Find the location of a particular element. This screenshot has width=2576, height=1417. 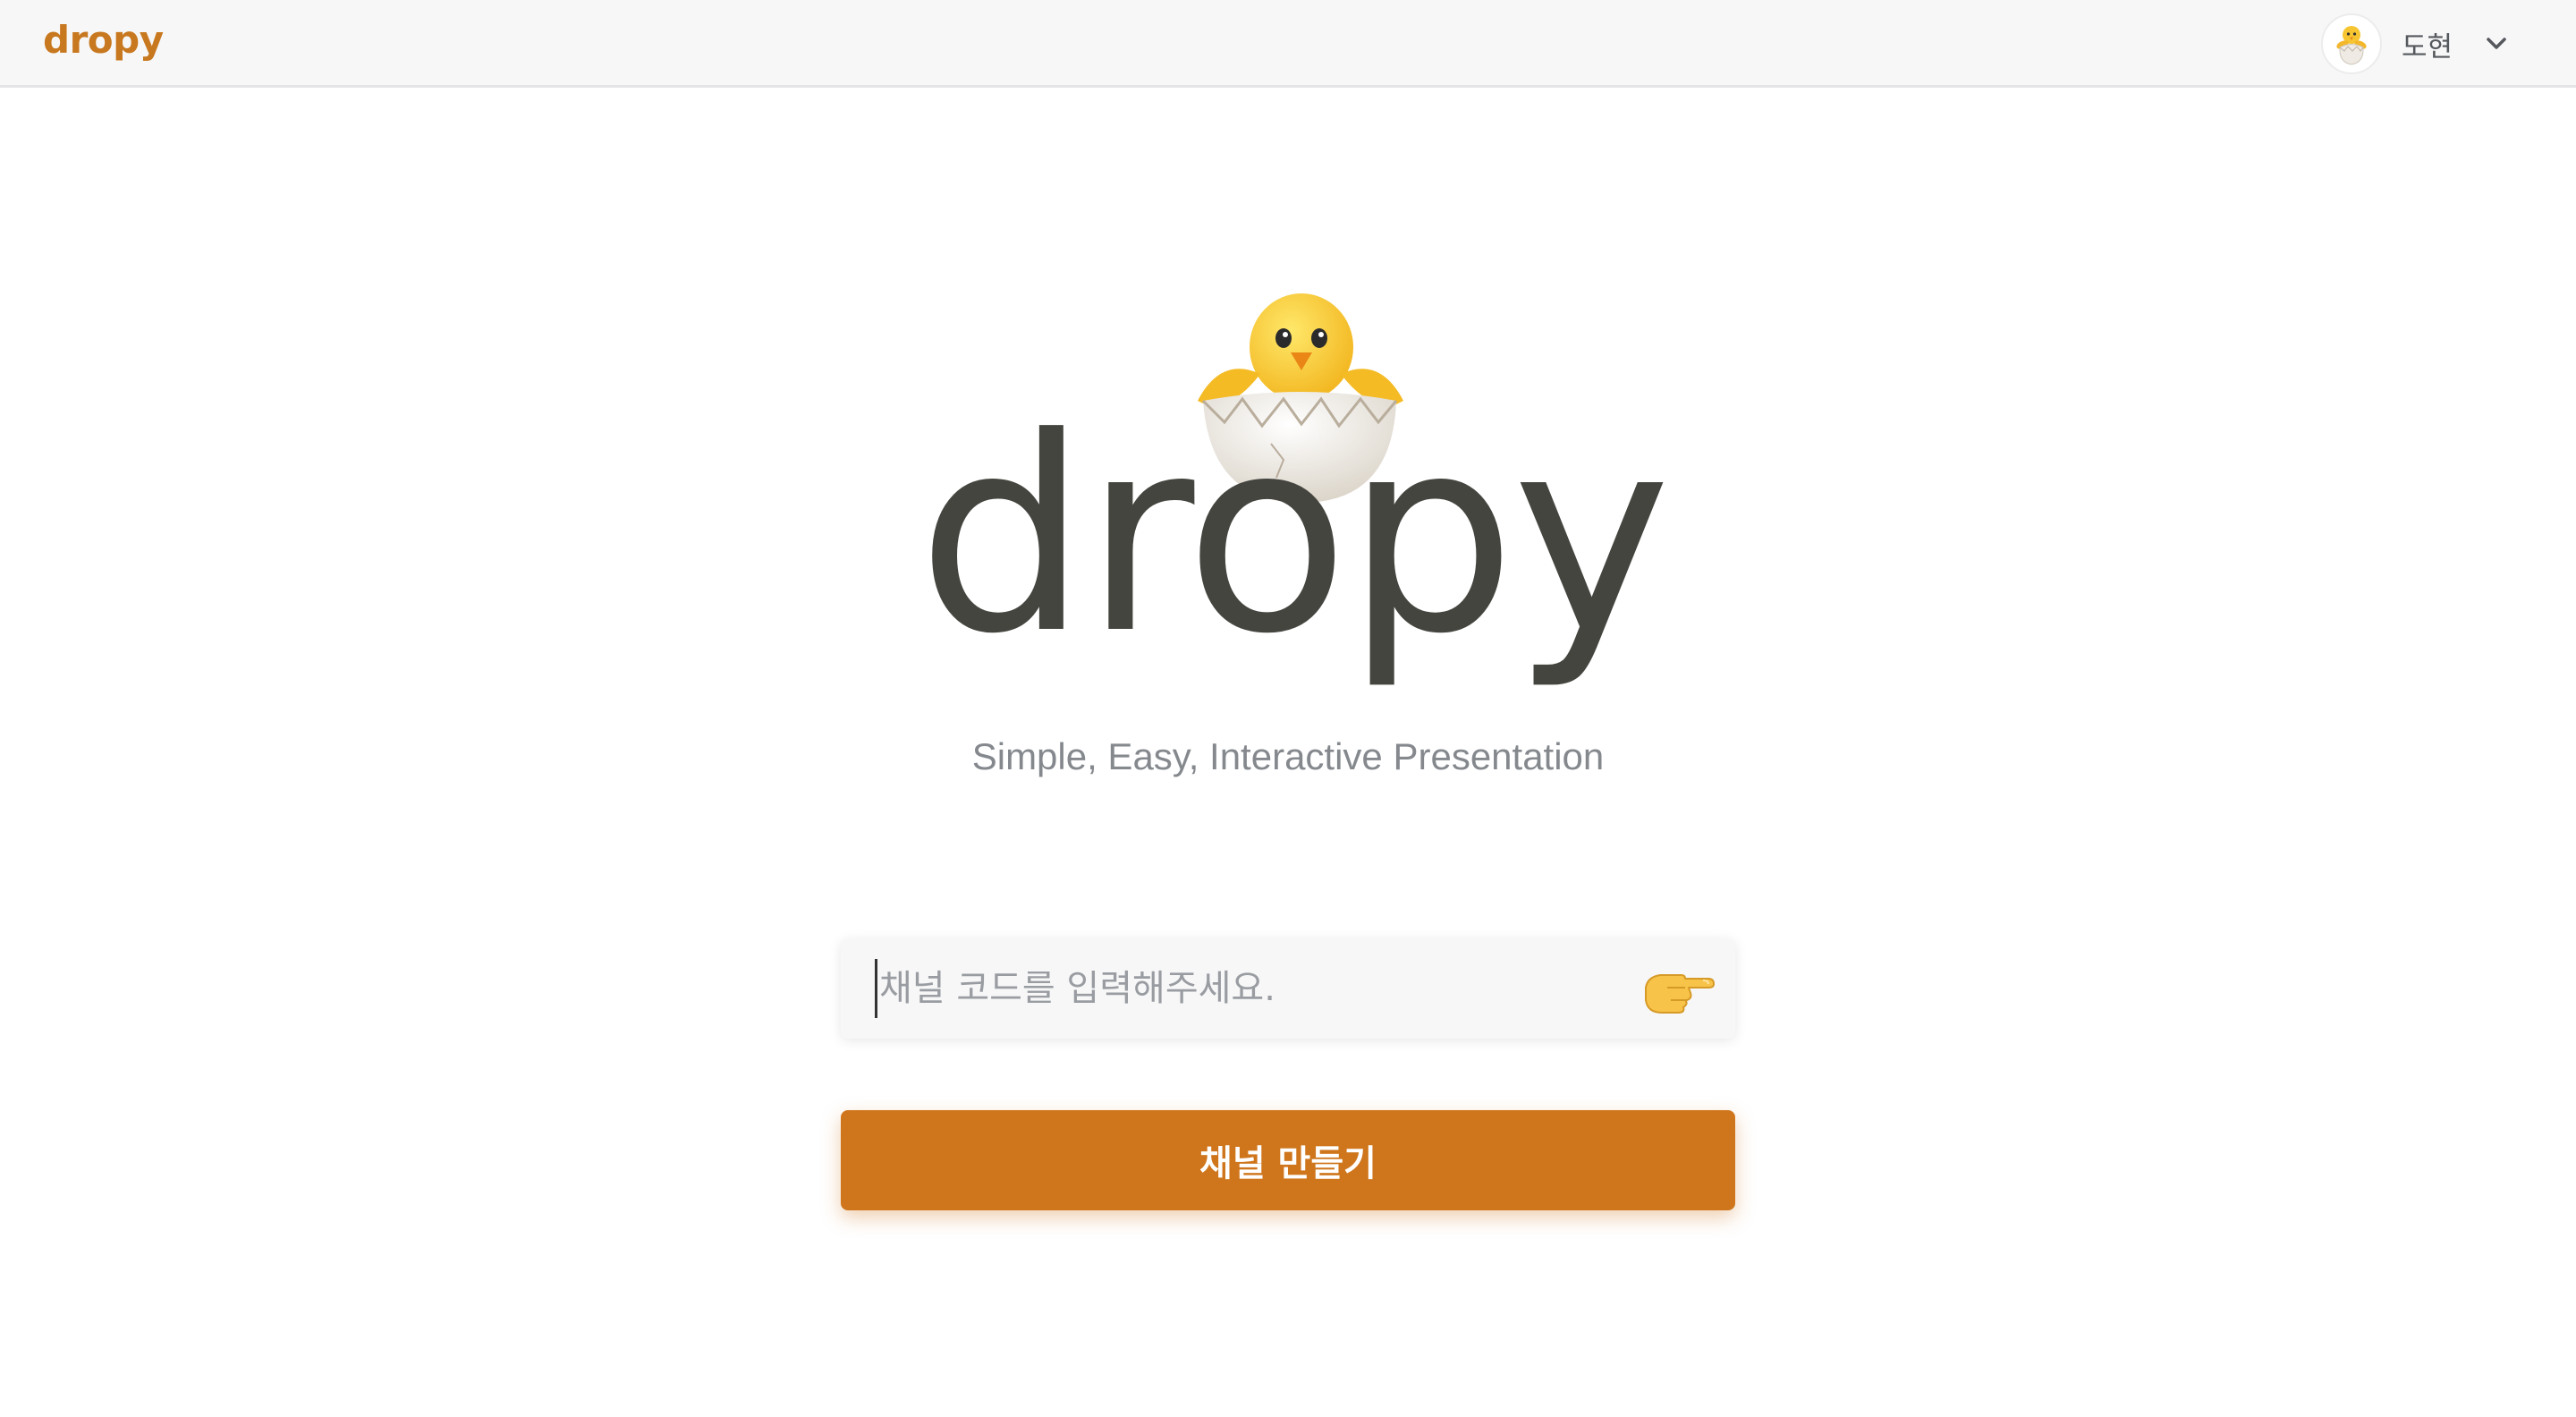

channel-code-input is located at coordinates (1259, 988).